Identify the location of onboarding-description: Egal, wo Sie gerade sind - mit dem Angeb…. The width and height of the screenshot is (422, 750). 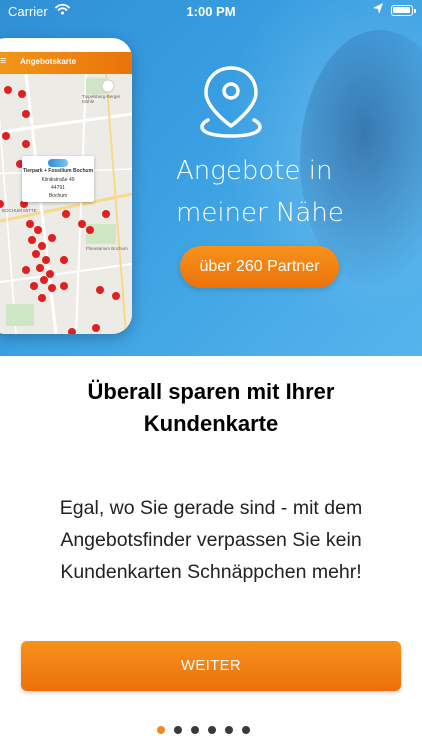
(211, 540).